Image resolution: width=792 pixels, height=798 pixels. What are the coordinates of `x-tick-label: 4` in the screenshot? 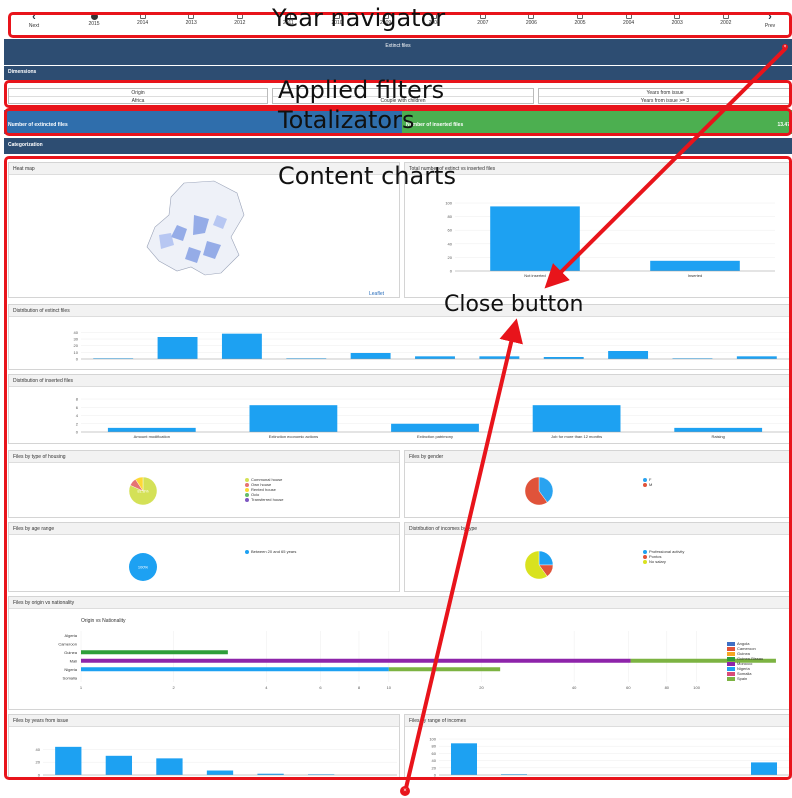 It's located at (266, 687).